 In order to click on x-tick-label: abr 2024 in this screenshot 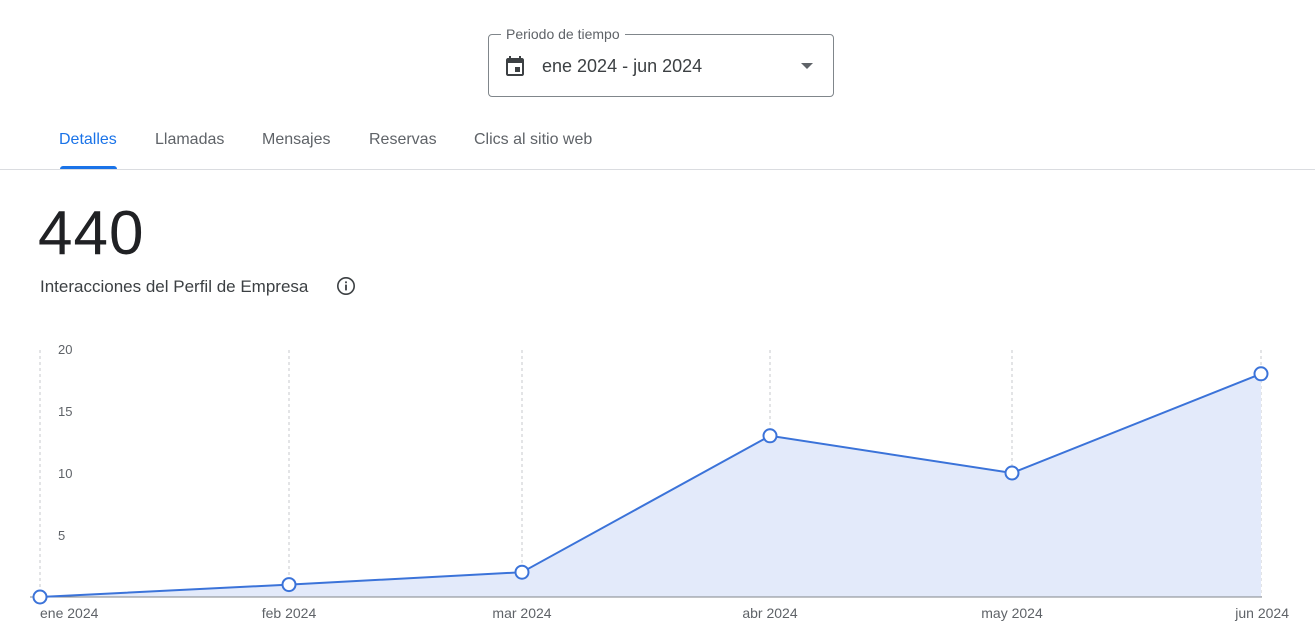, I will do `click(769, 613)`.